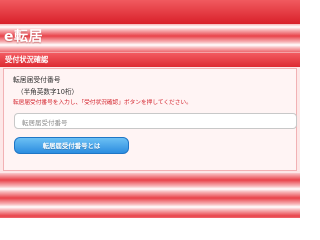  I want to click on what-is-reception-number-button: 転居届受付番号とは, so click(71, 145).